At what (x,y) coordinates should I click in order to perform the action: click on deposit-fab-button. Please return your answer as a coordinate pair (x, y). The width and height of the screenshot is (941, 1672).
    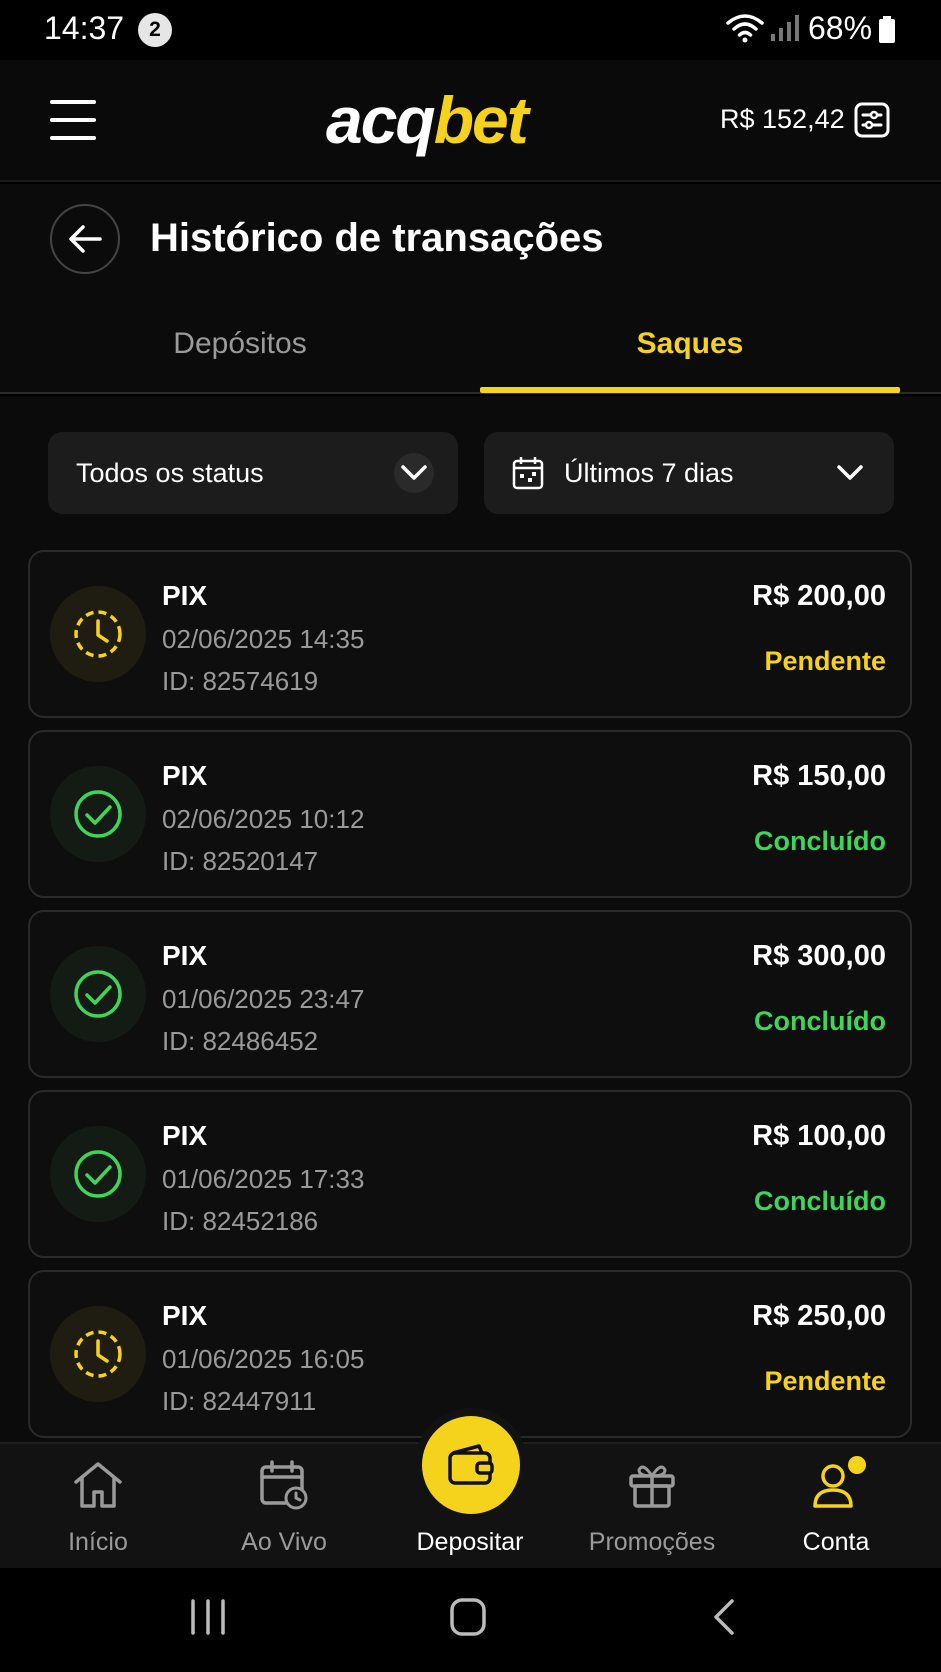
    Looking at the image, I should click on (471, 1465).